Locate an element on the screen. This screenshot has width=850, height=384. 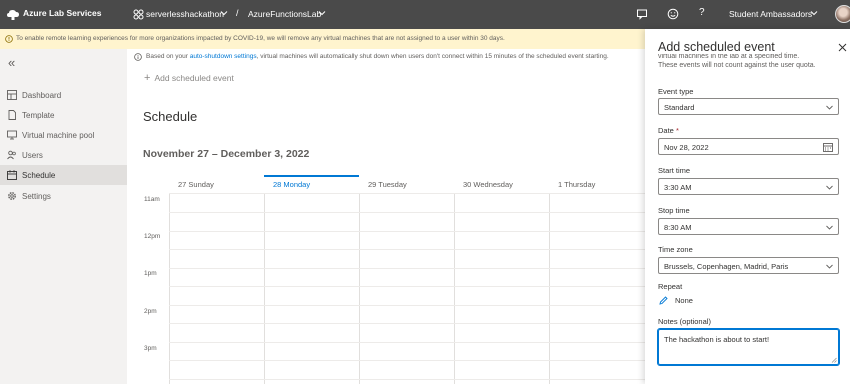
warning-icon is located at coordinates (9, 39).